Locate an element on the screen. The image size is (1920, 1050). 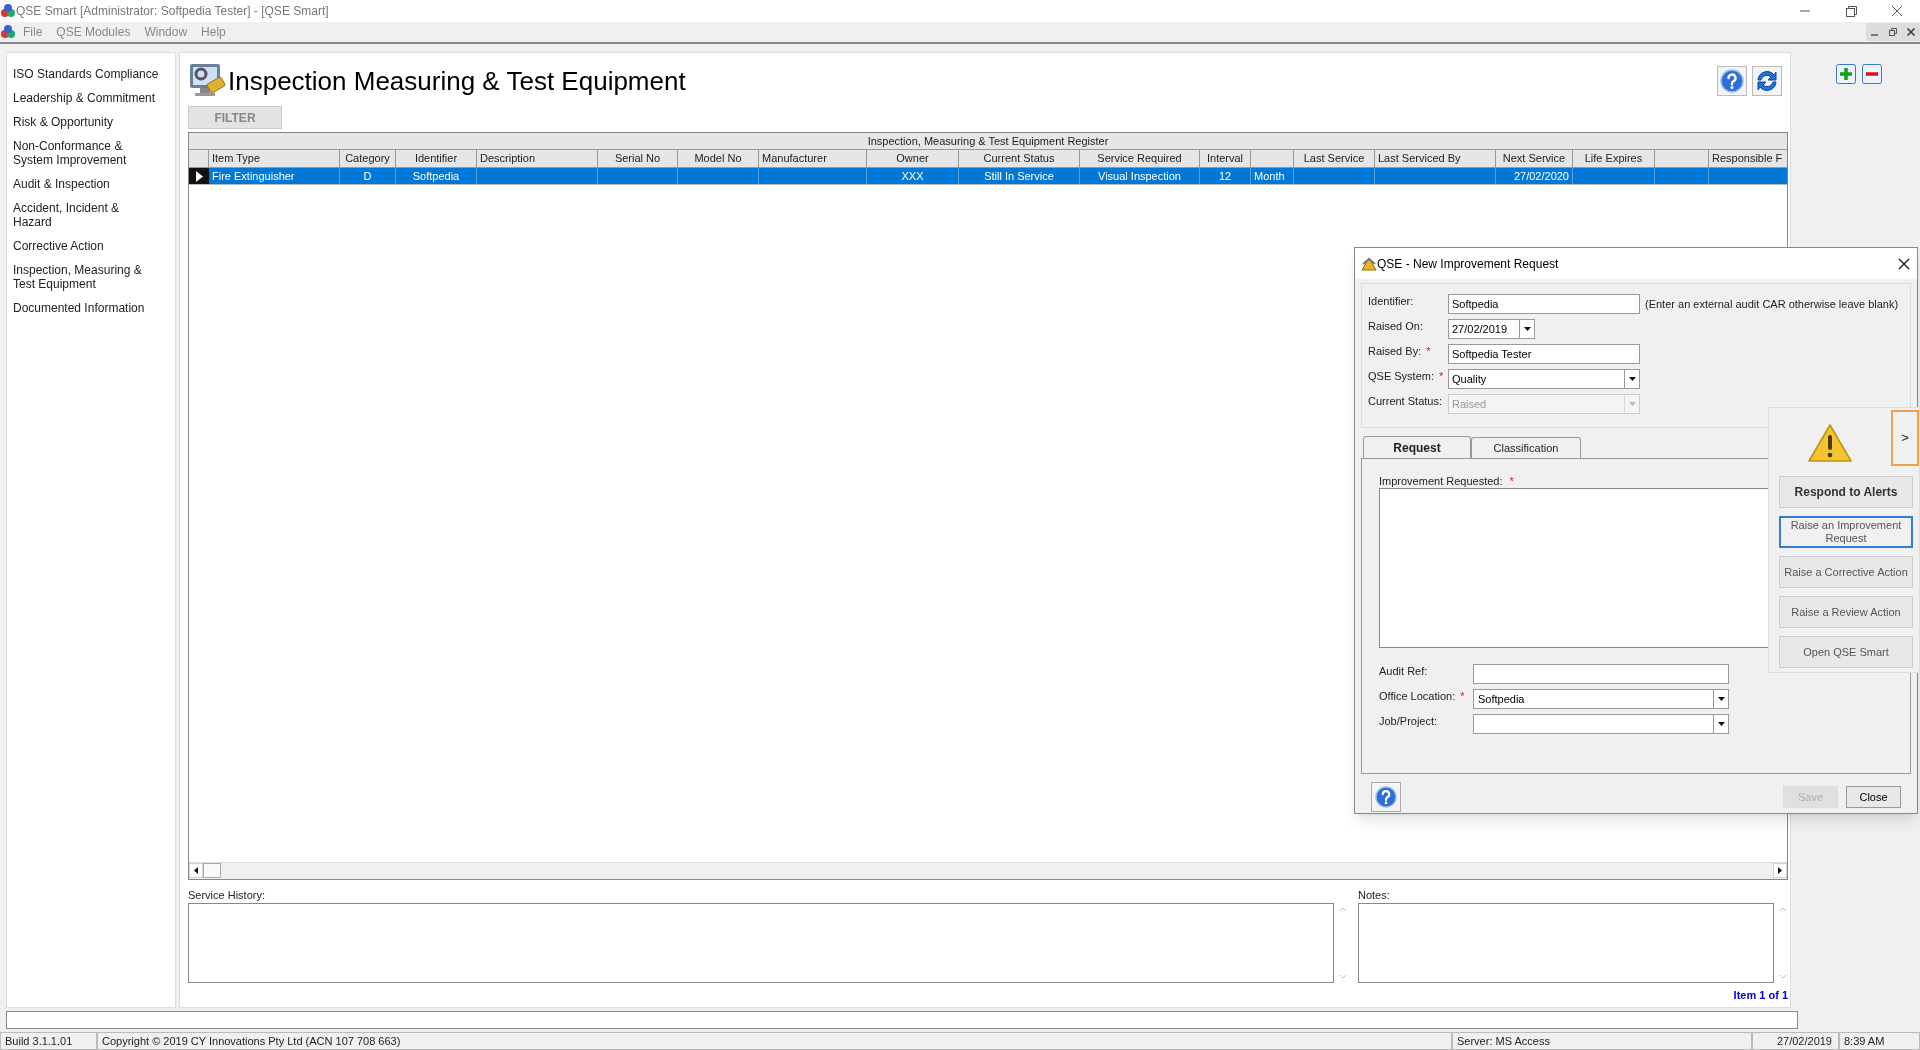
field-label: Improvement Requested: is located at coordinates (1441, 481).